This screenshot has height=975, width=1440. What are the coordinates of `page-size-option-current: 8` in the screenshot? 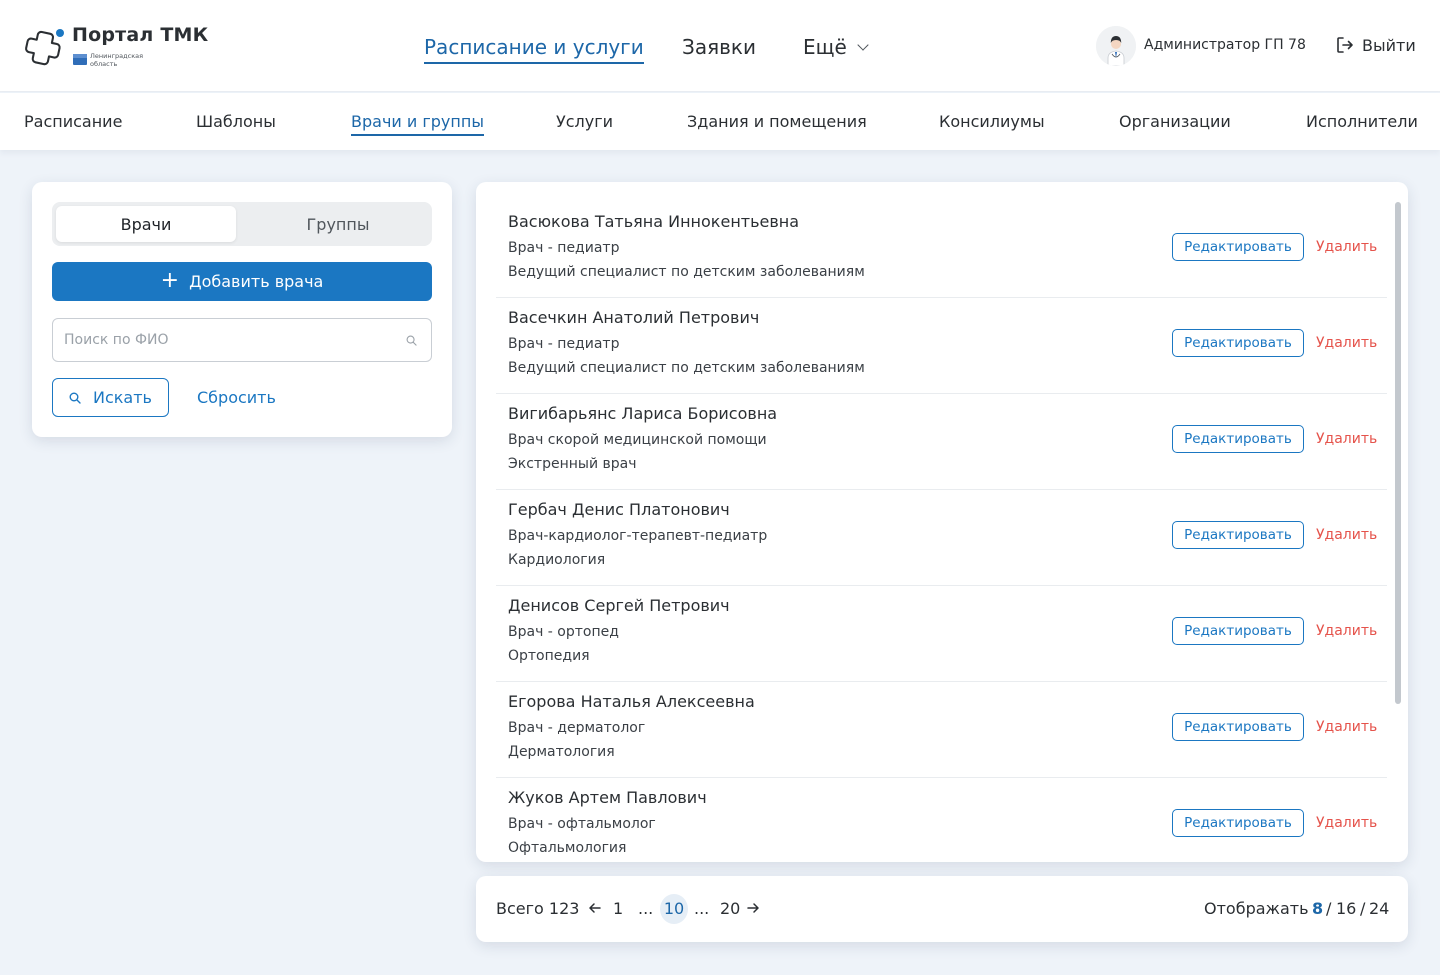 It's located at (1317, 909).